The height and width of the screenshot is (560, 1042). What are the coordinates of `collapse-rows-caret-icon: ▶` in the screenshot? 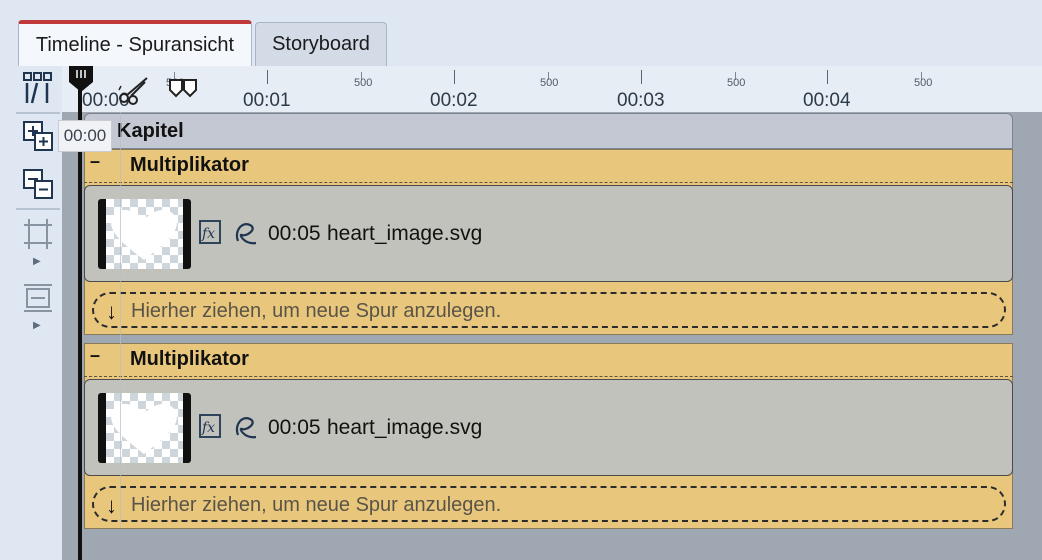 It's located at (37, 325).